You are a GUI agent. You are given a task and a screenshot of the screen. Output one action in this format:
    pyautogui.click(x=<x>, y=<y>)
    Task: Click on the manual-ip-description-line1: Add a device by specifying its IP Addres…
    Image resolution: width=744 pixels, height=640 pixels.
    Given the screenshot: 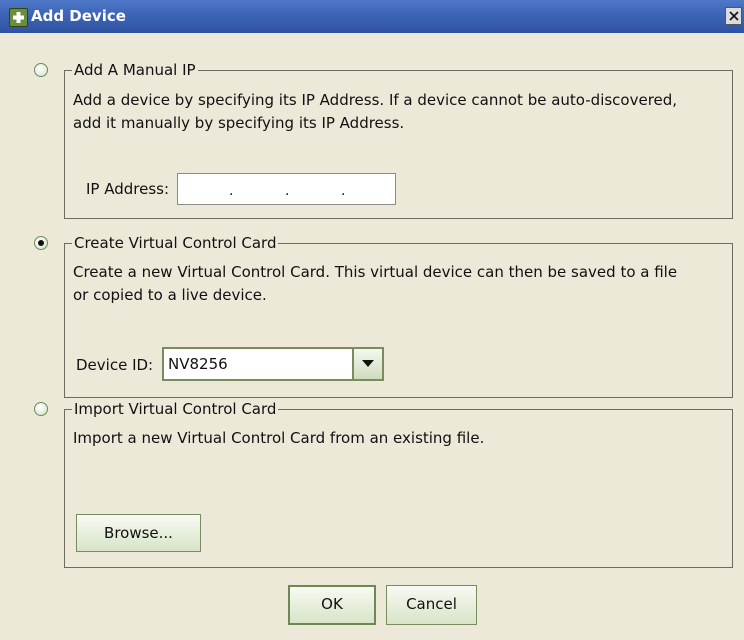 What is the action you would take?
    pyautogui.click(x=375, y=100)
    